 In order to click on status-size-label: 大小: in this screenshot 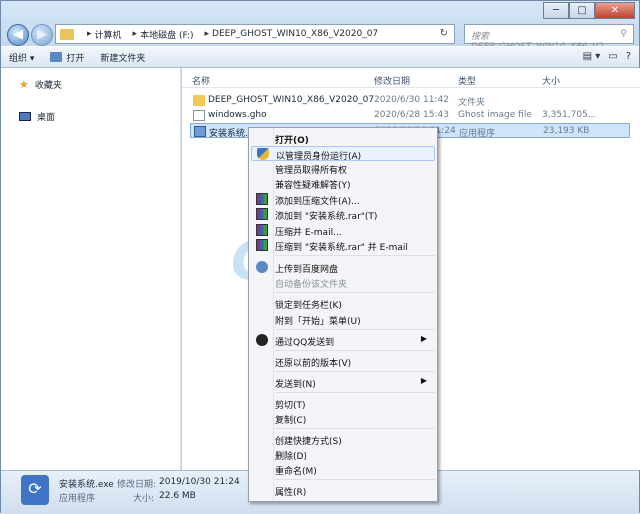, I will do `click(144, 499)`.